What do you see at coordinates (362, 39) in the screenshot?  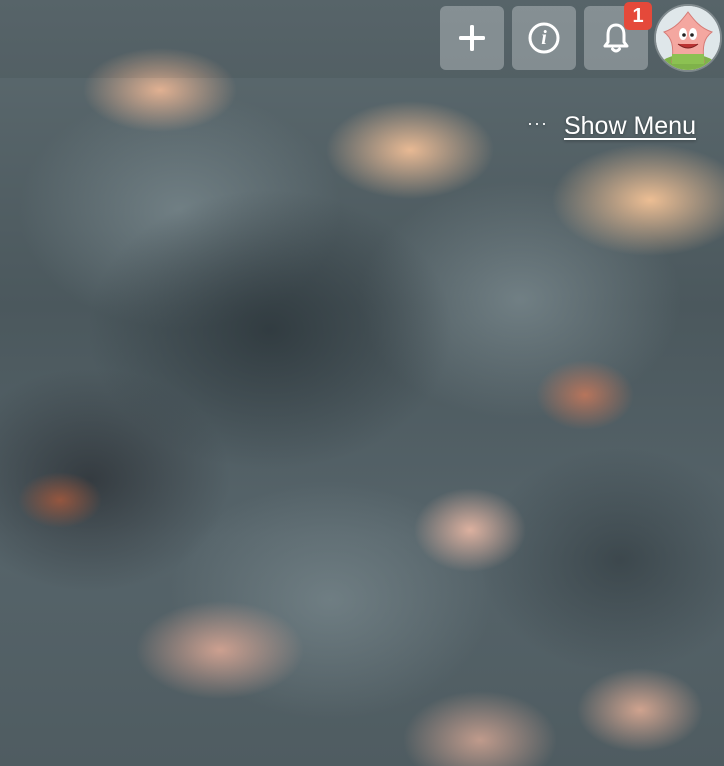 I see `header-bar: i 1` at bounding box center [362, 39].